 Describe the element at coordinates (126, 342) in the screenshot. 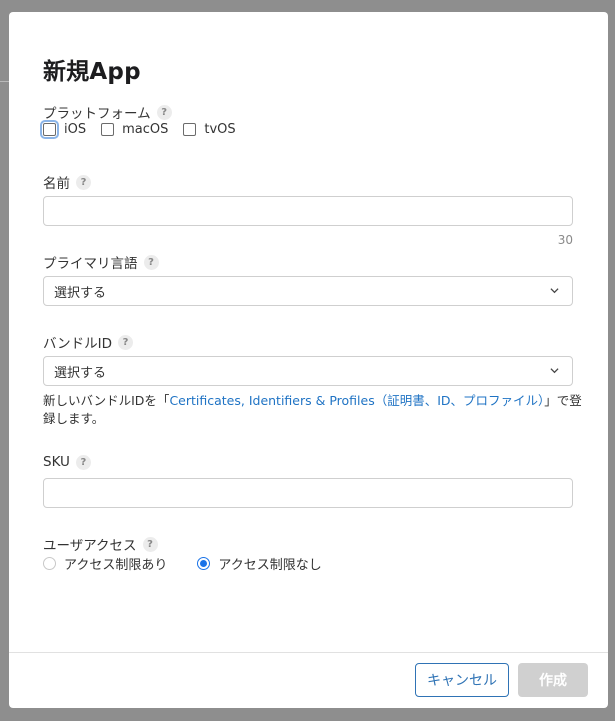

I see `bundle-id-help-icon: ?` at that location.